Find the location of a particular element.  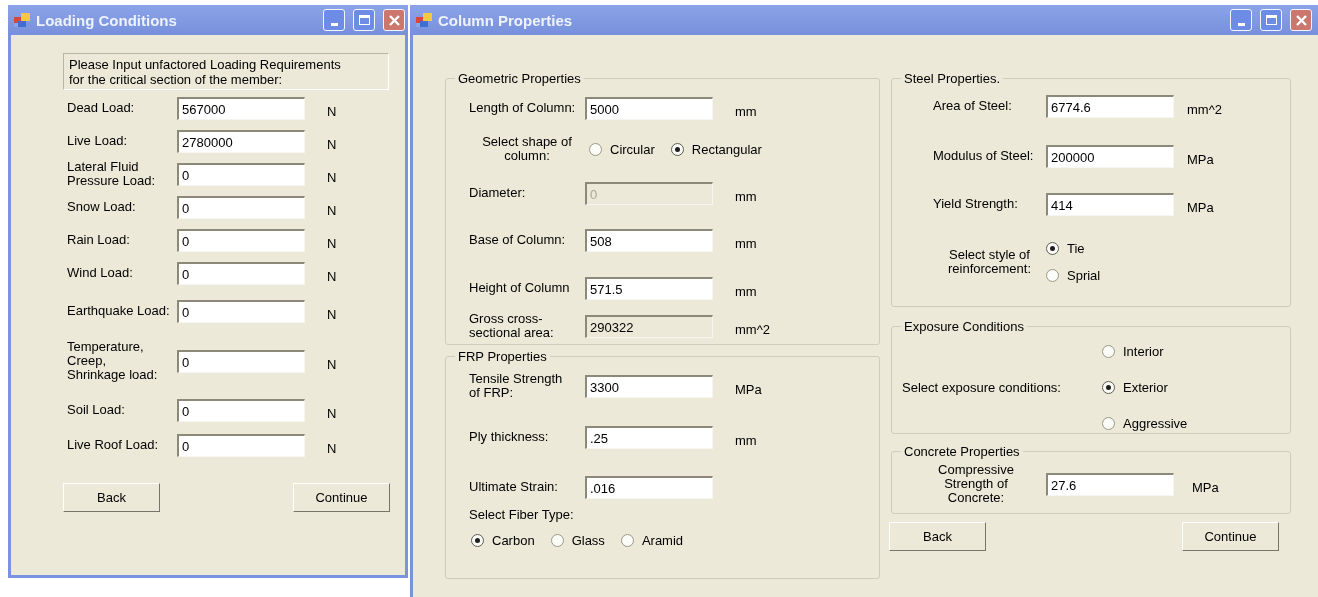

field-label: Select style of reinforcement: is located at coordinates (989, 262).